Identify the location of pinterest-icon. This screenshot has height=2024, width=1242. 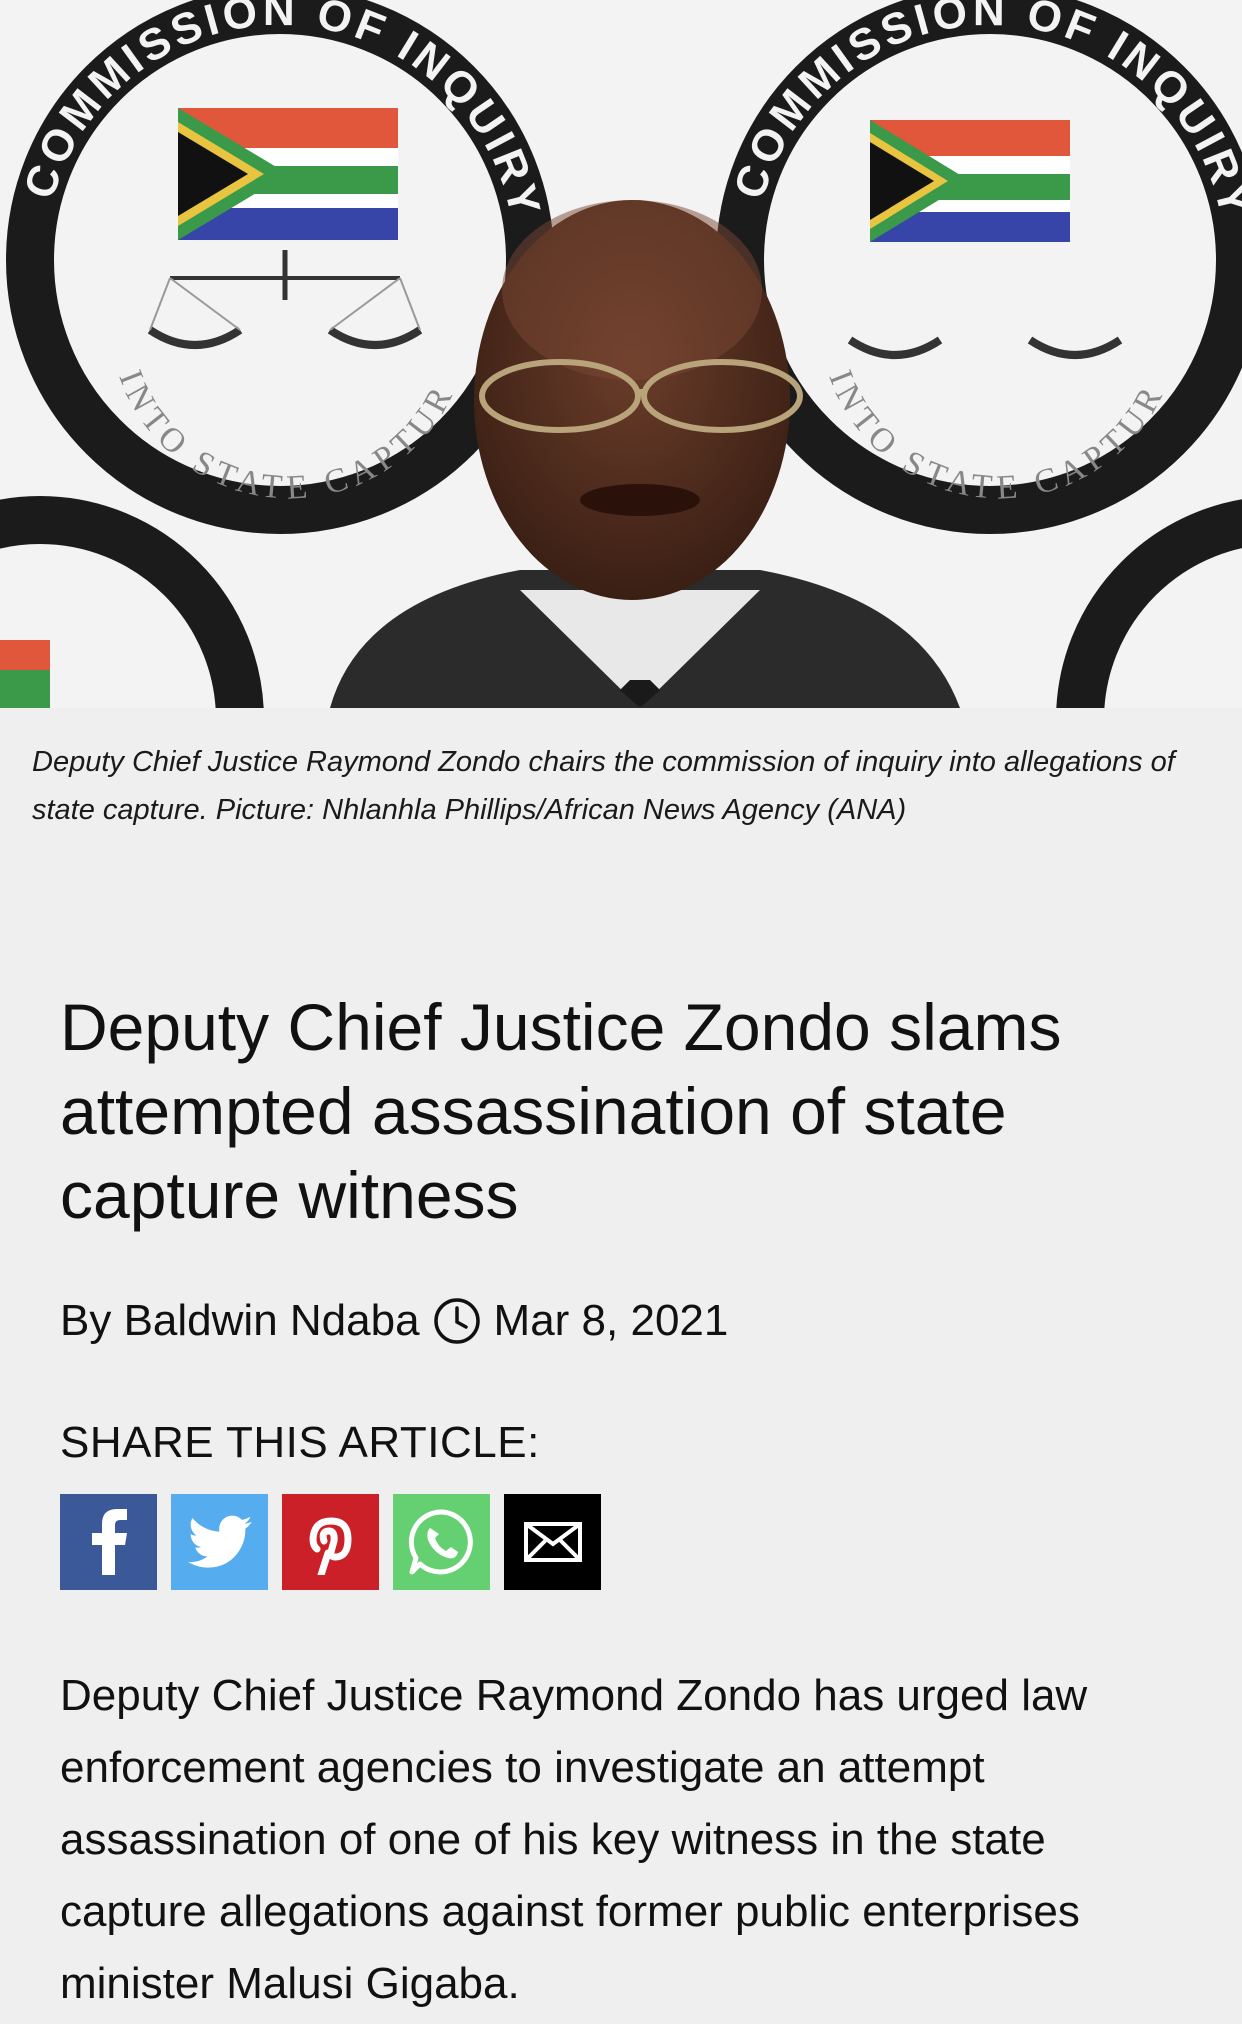
(330, 1546).